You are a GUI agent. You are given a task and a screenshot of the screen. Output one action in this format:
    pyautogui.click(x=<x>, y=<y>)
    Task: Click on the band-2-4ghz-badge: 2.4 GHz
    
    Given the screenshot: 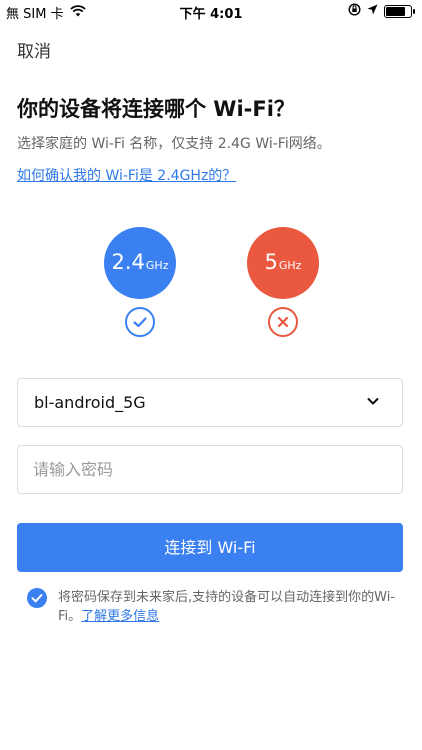 What is the action you would take?
    pyautogui.click(x=140, y=263)
    